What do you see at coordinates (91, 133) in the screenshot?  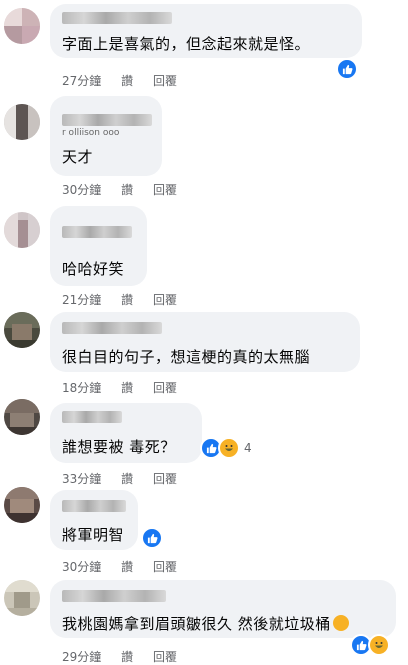 I see `commenter-subtext: r olliison ooo` at bounding box center [91, 133].